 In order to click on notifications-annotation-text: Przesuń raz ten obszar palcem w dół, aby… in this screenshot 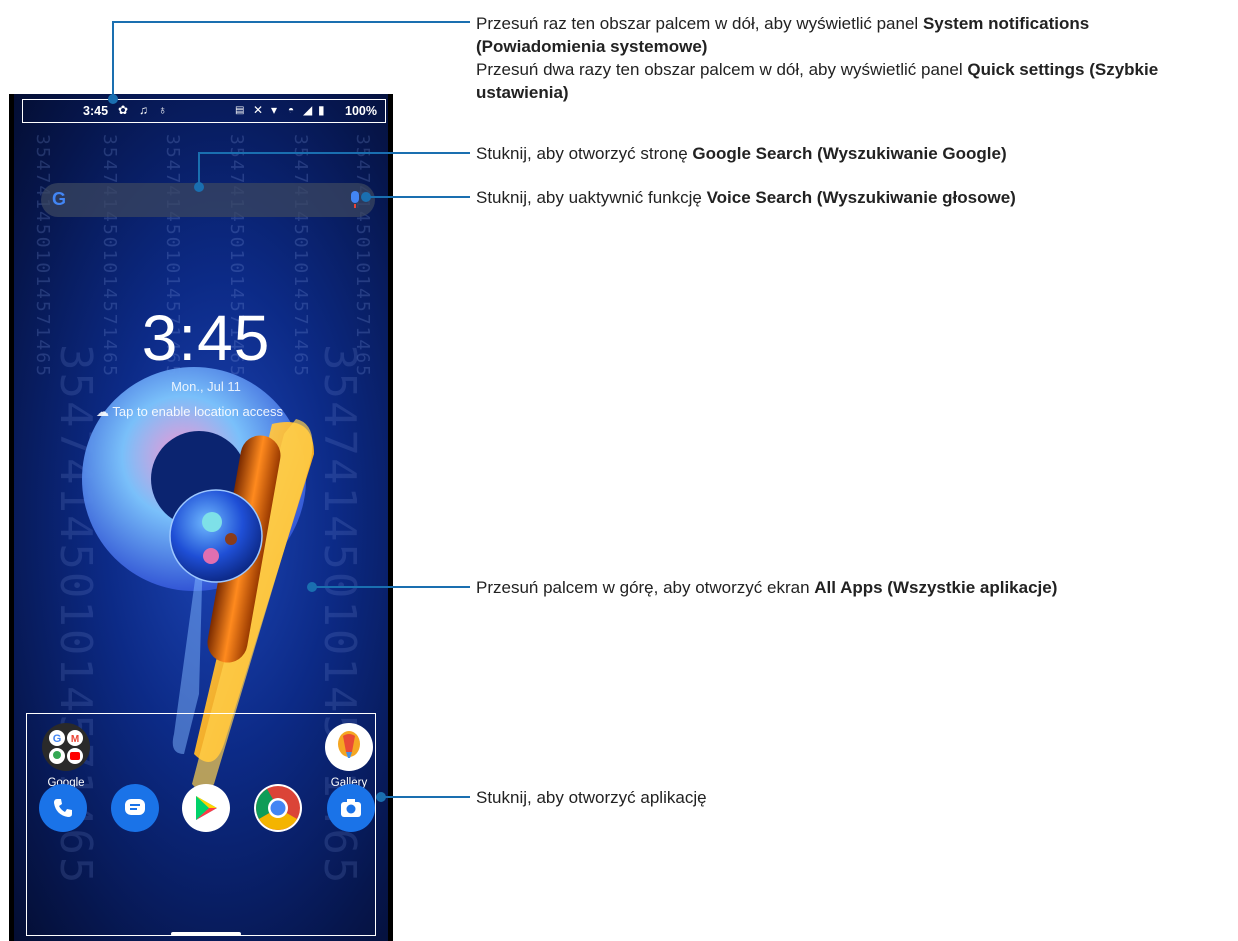, I will do `click(699, 23)`.